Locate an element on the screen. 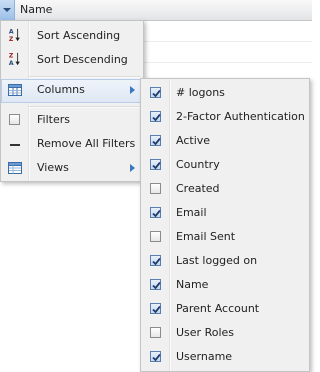 This screenshot has width=320, height=372. column-toggle-item: Email is located at coordinates (225, 214).